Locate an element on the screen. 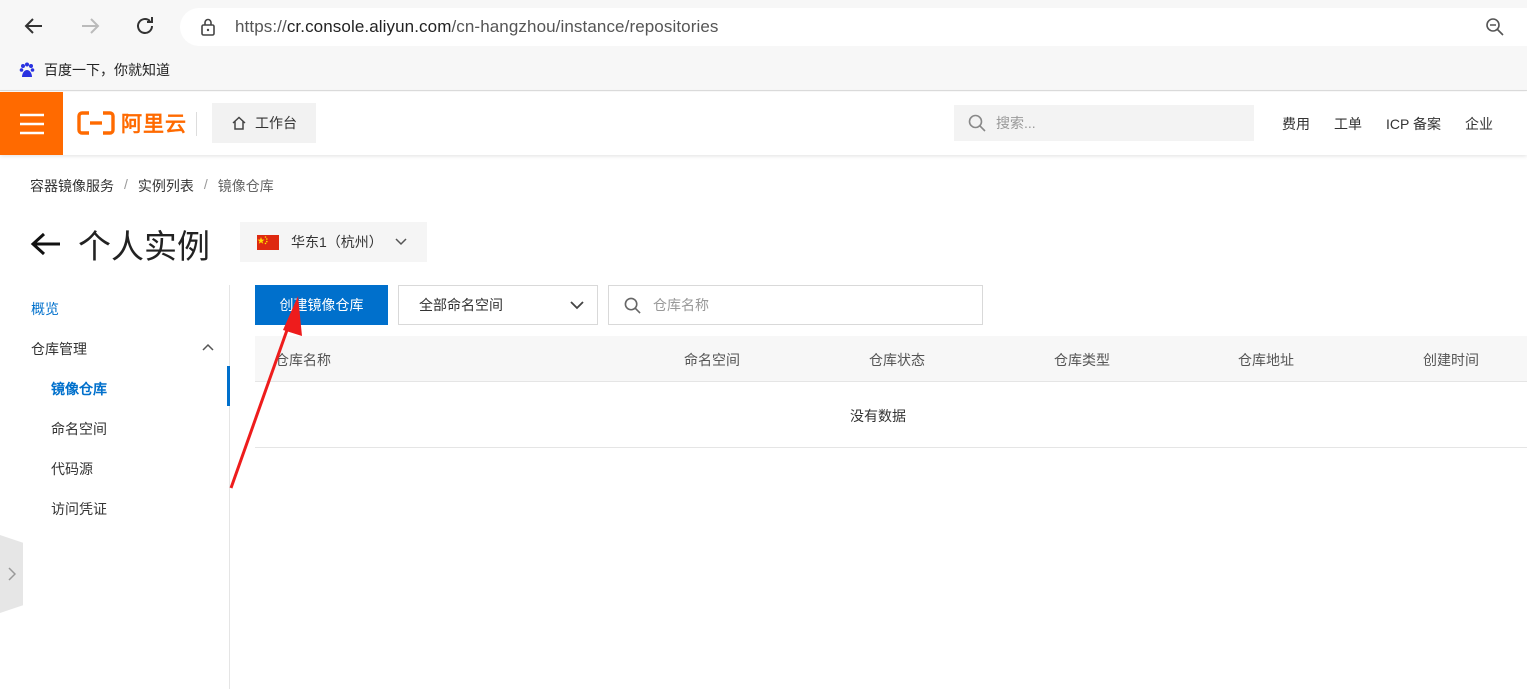 This screenshot has width=1527, height=689. col-created: 创建时间 is located at coordinates (1451, 360).